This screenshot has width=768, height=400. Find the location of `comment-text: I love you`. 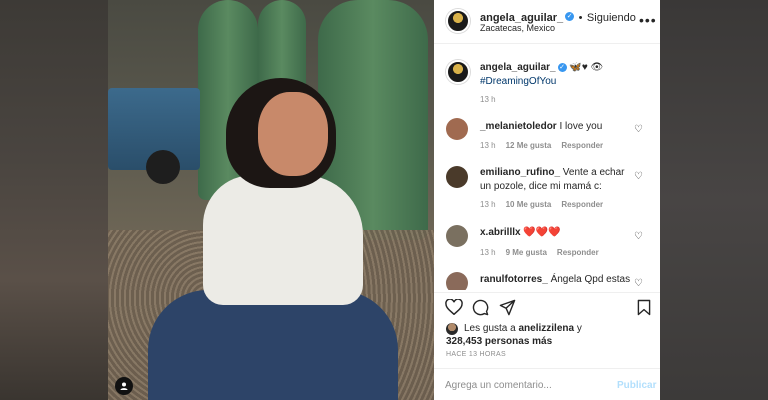

comment-text: I love you is located at coordinates (581, 126).